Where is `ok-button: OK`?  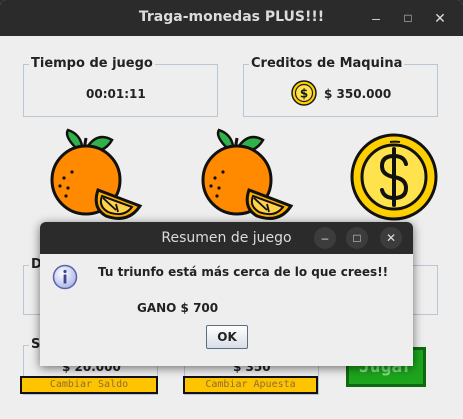 ok-button: OK is located at coordinates (227, 337).